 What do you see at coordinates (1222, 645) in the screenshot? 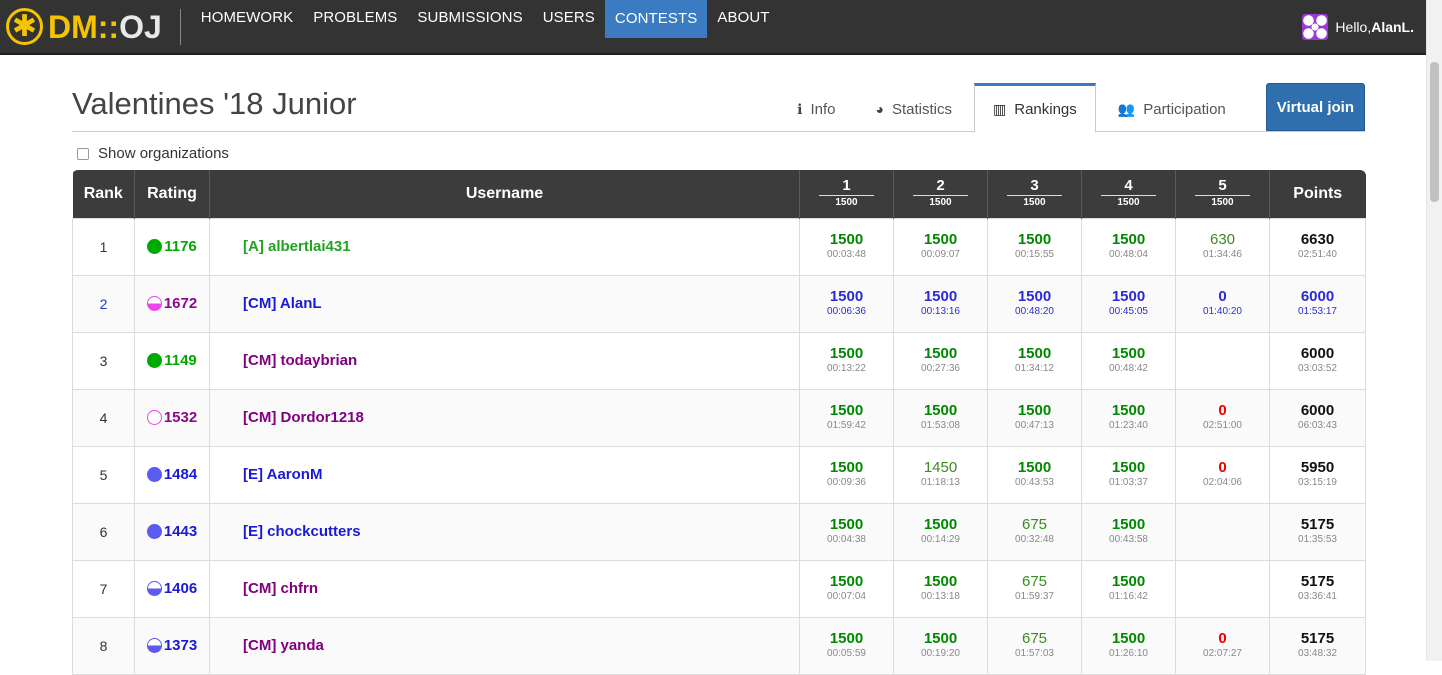
I see `problem-5-score-cell: 0 02:07:27` at bounding box center [1222, 645].